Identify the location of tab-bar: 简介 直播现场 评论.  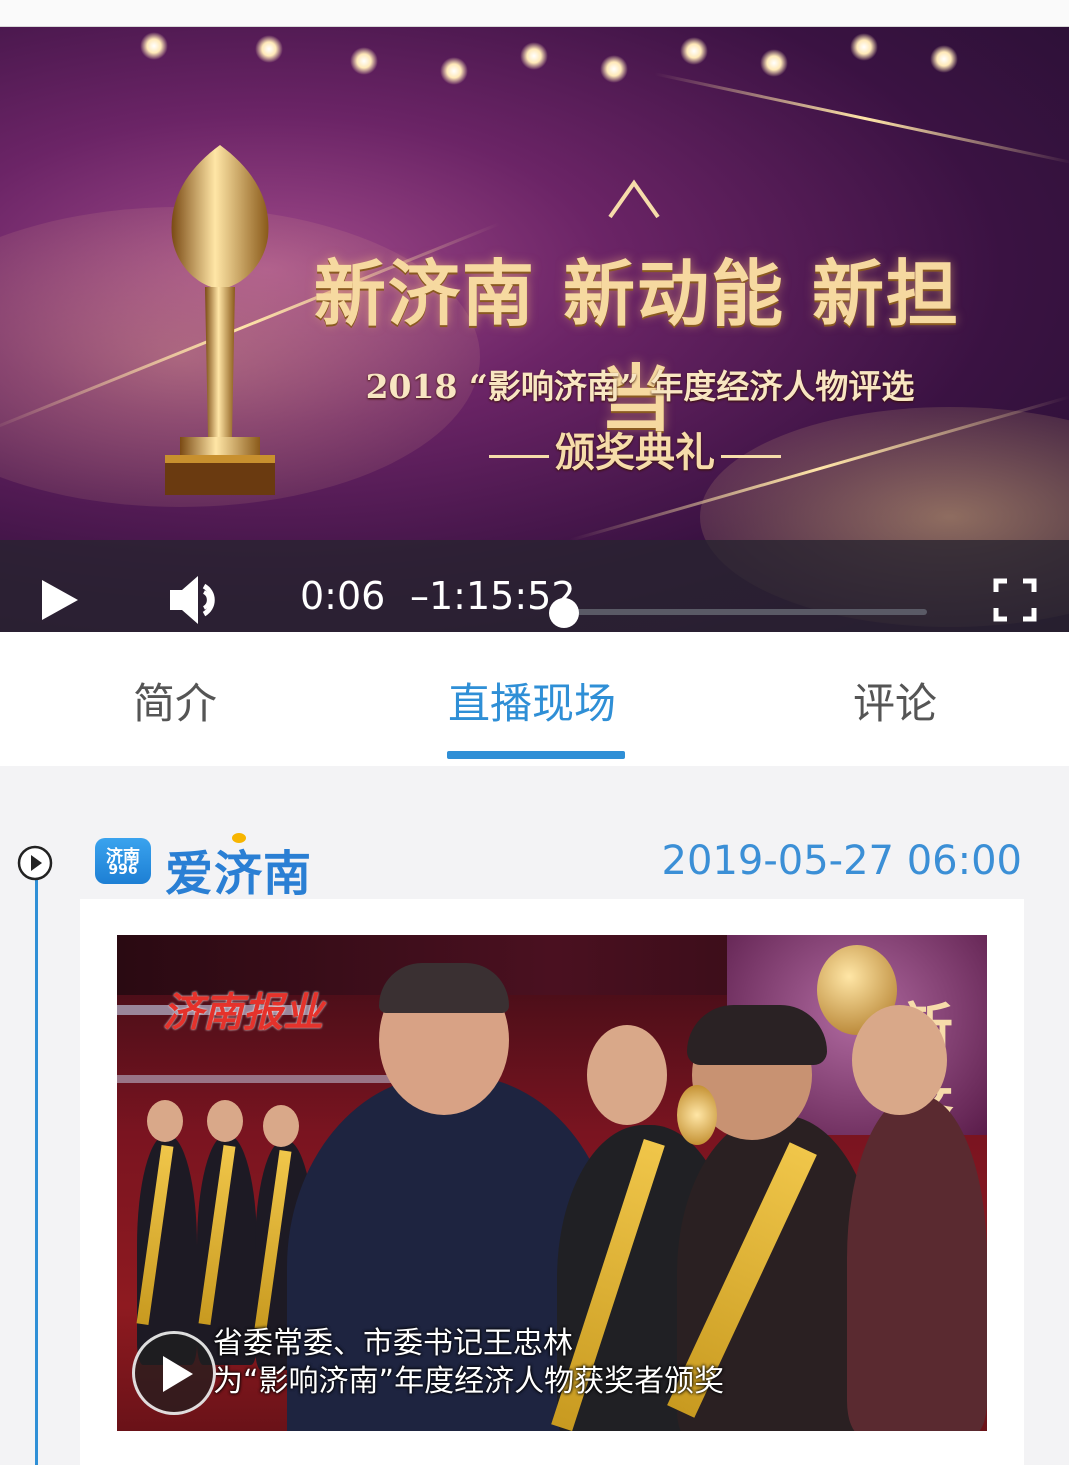
(534, 699).